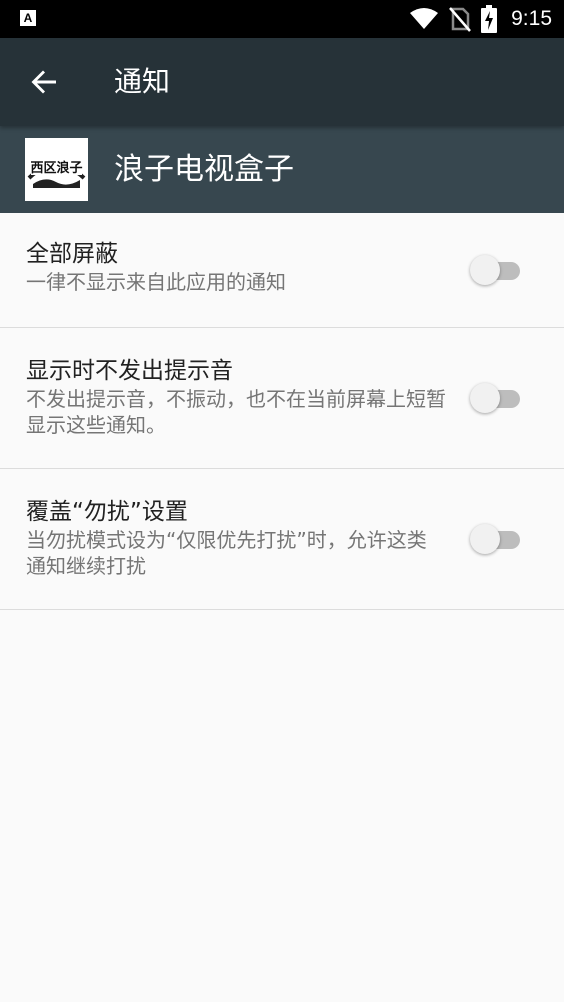 The width and height of the screenshot is (564, 1002). I want to click on setting-override-dnd: 覆盖“勿扰”设置 当勿扰模式设为“仅限优先打扰”时，允许这类通知继续打扰, so click(282, 539).